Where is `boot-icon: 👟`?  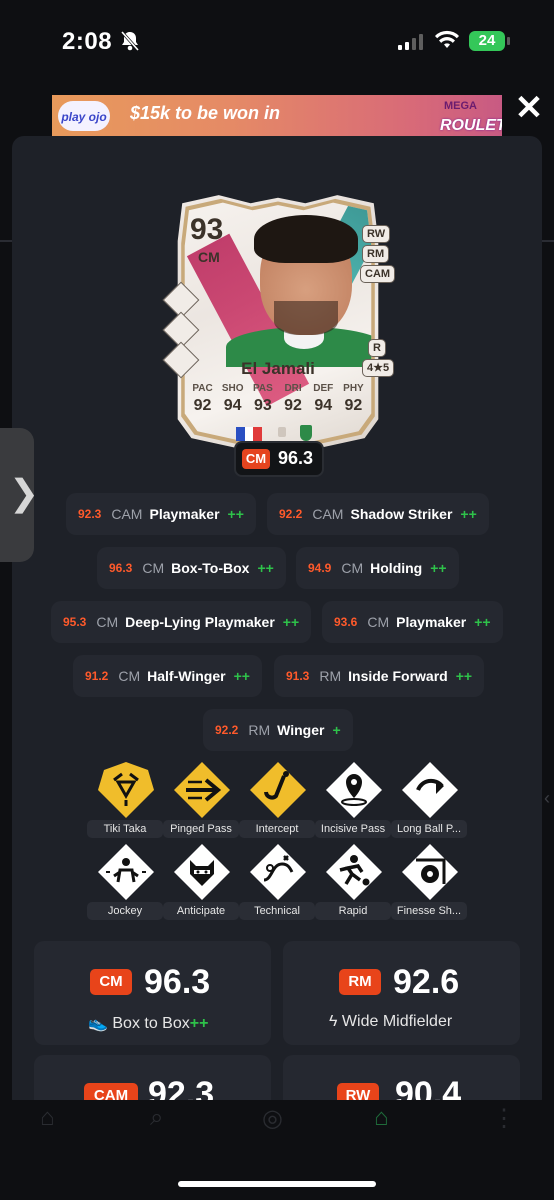
boot-icon: 👟 is located at coordinates (98, 1023).